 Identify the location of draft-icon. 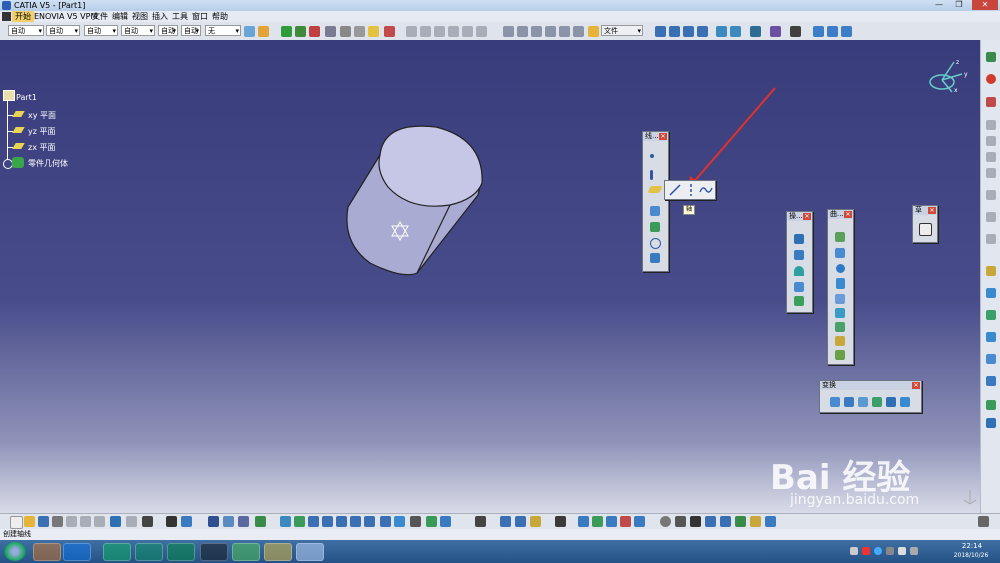
(991, 315).